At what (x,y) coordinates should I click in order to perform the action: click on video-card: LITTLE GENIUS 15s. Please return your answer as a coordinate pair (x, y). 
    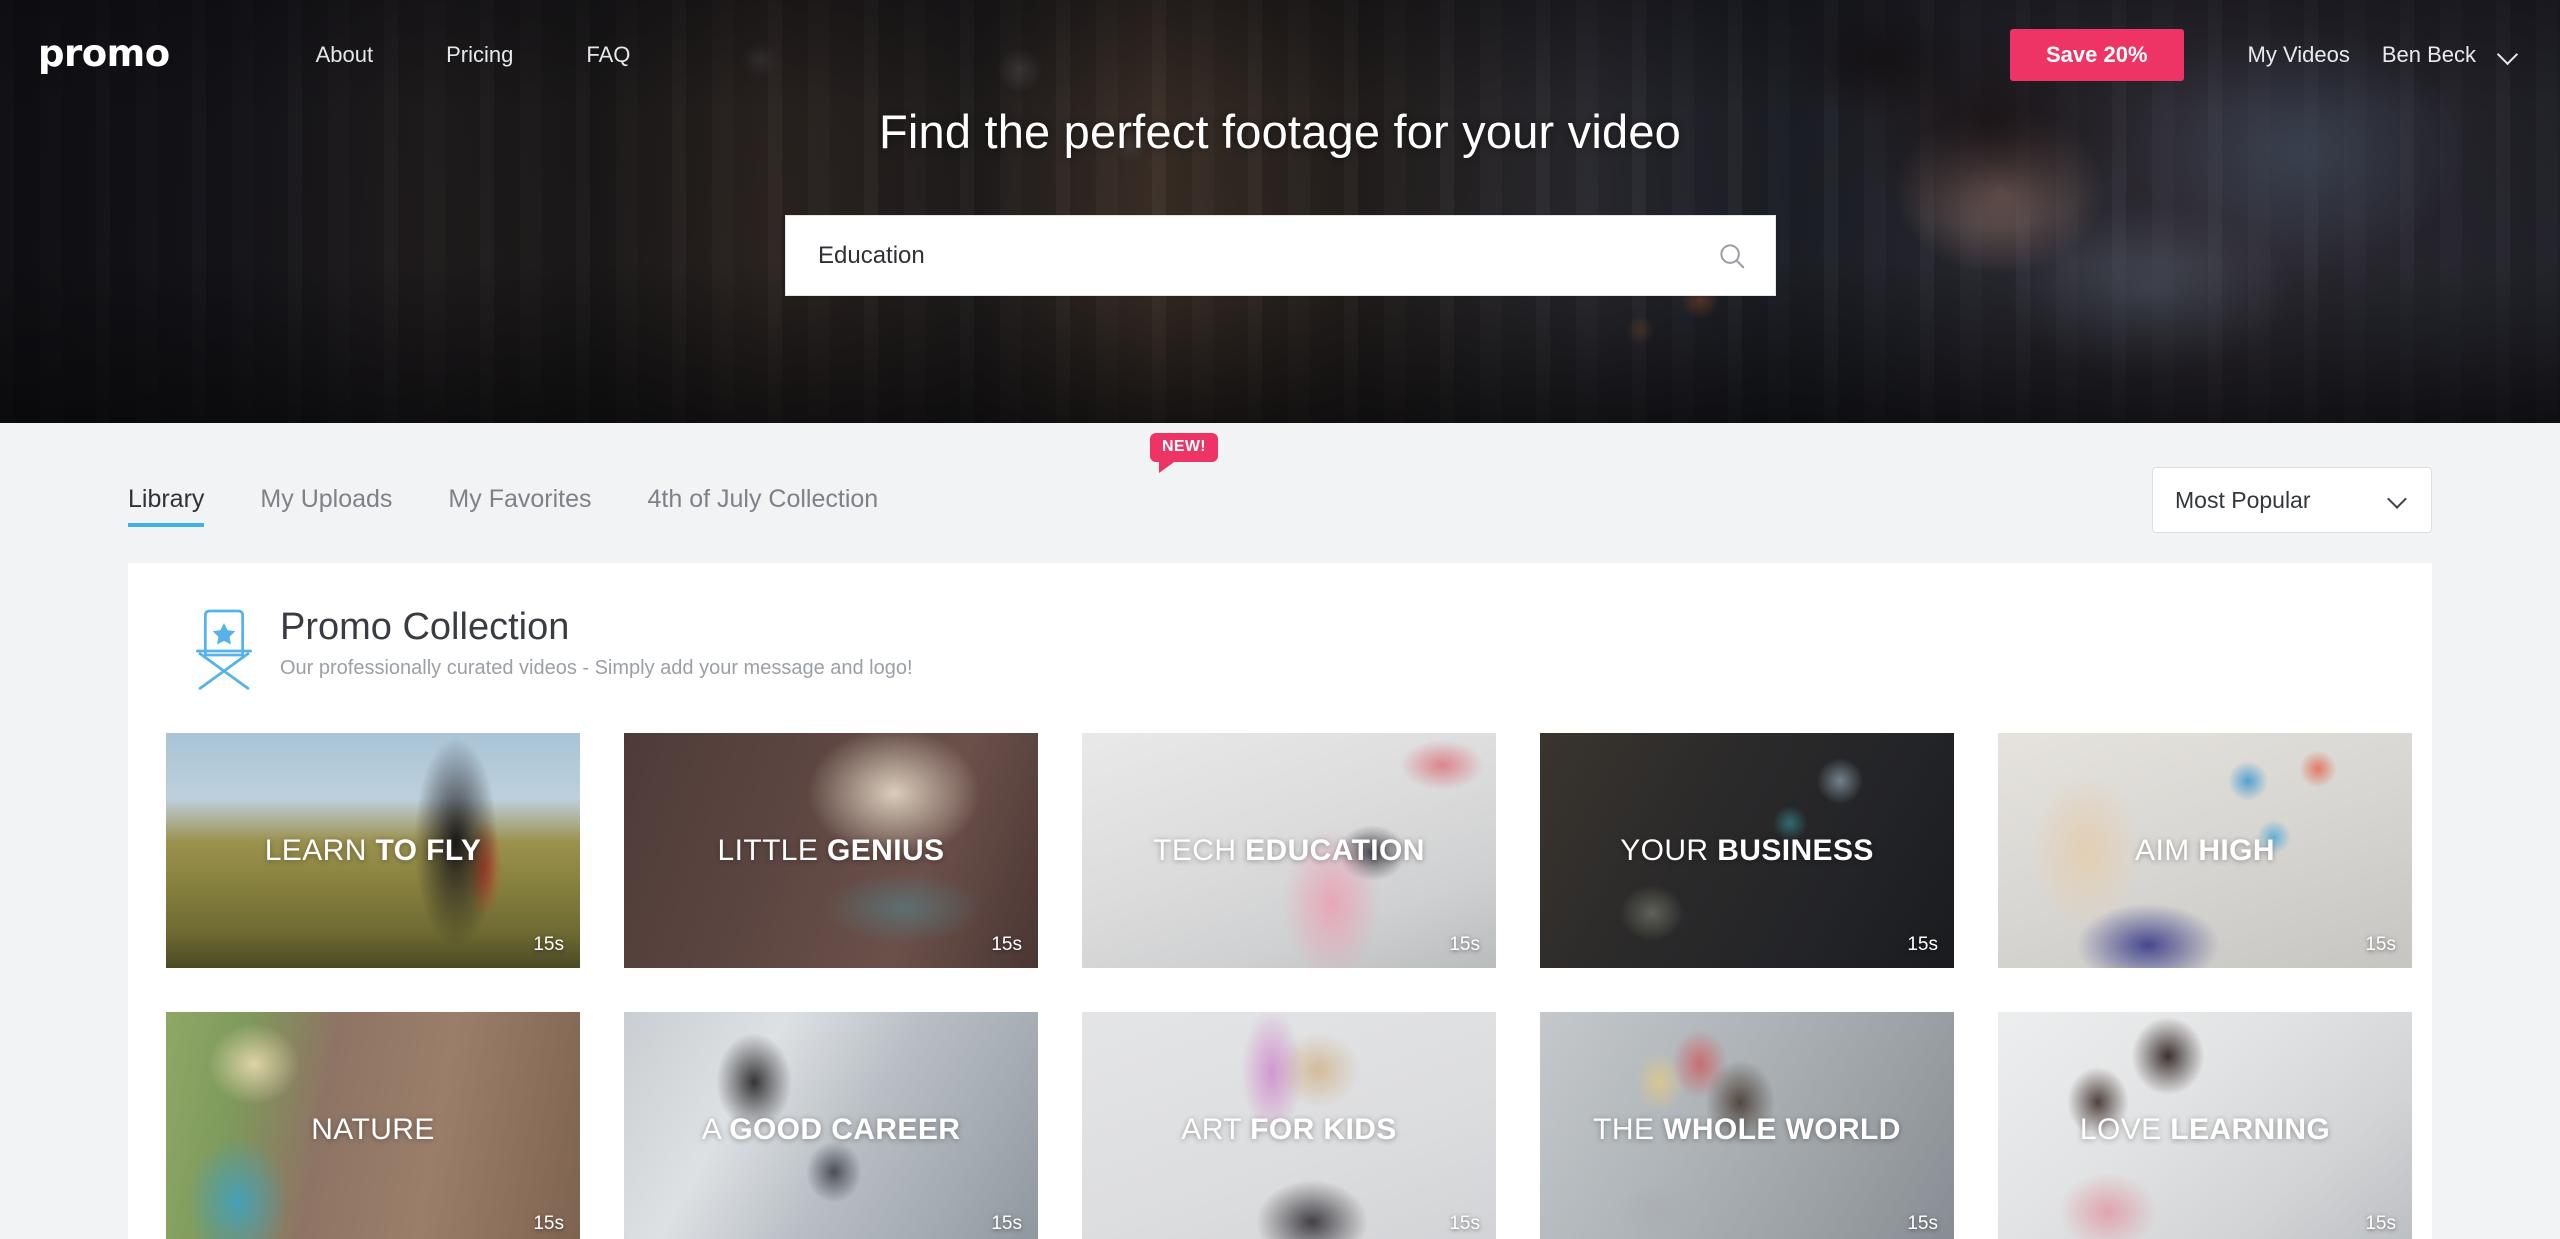
    Looking at the image, I should click on (831, 850).